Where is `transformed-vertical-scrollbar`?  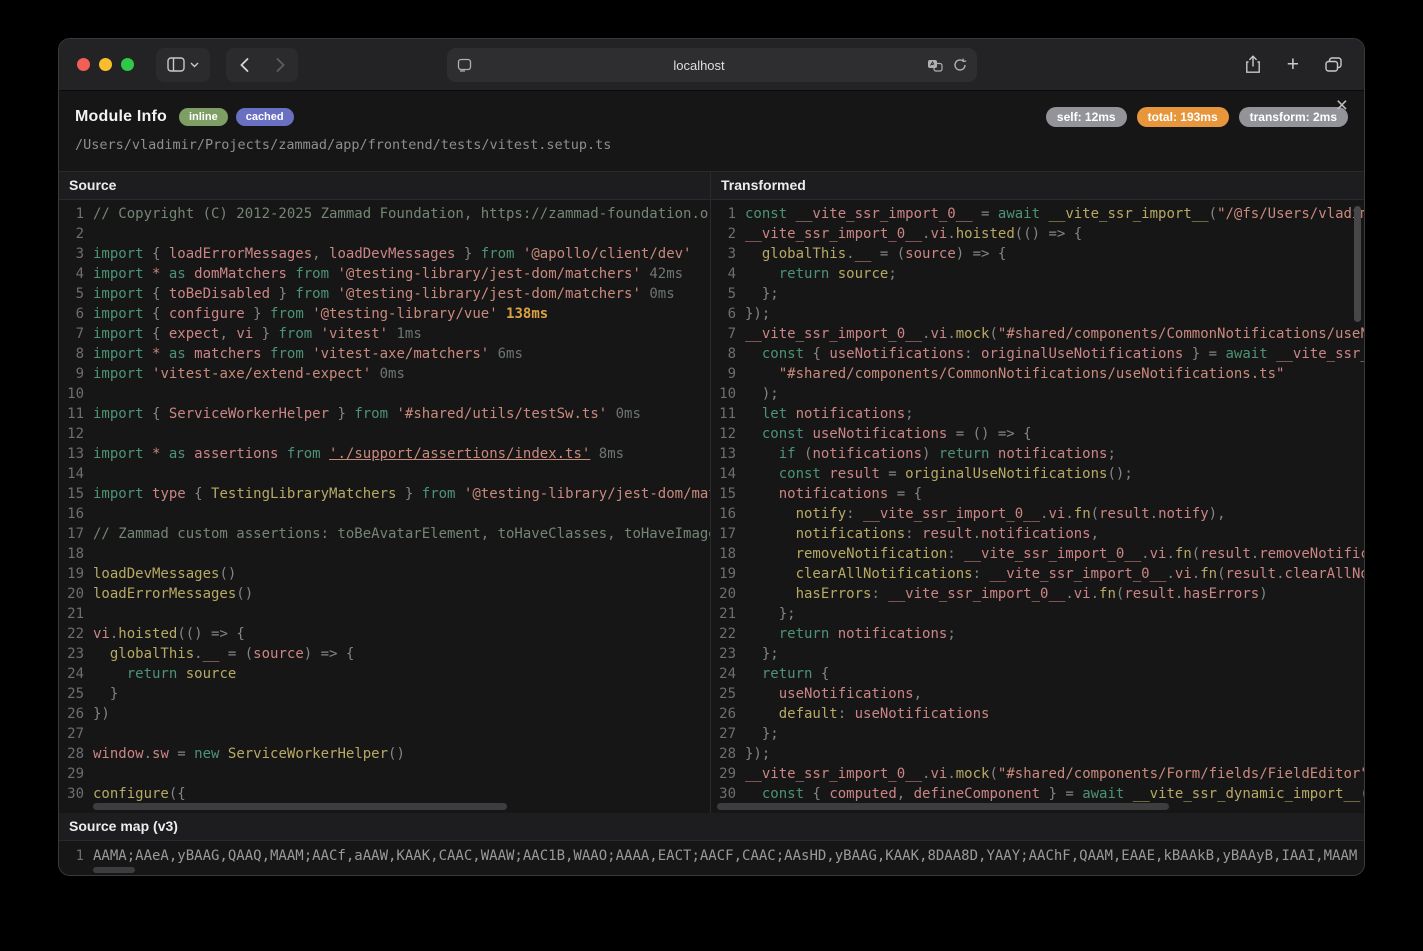 transformed-vertical-scrollbar is located at coordinates (1357, 264).